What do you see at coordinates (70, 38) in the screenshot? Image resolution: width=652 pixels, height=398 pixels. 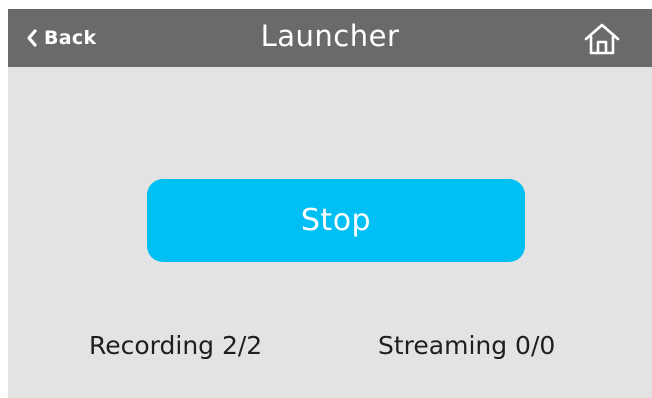 I see `back-button-label: Back` at bounding box center [70, 38].